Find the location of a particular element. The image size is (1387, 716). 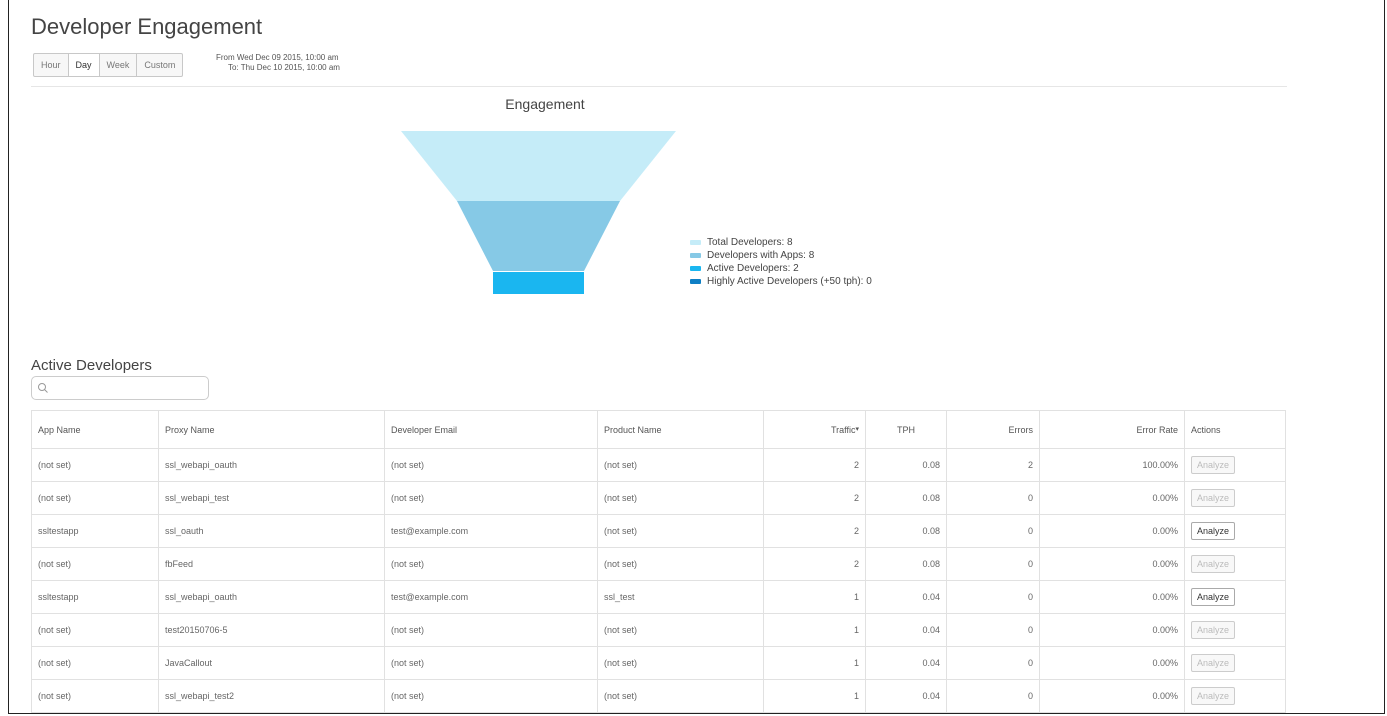

legend-label: Total Developers: 8 is located at coordinates (750, 242).